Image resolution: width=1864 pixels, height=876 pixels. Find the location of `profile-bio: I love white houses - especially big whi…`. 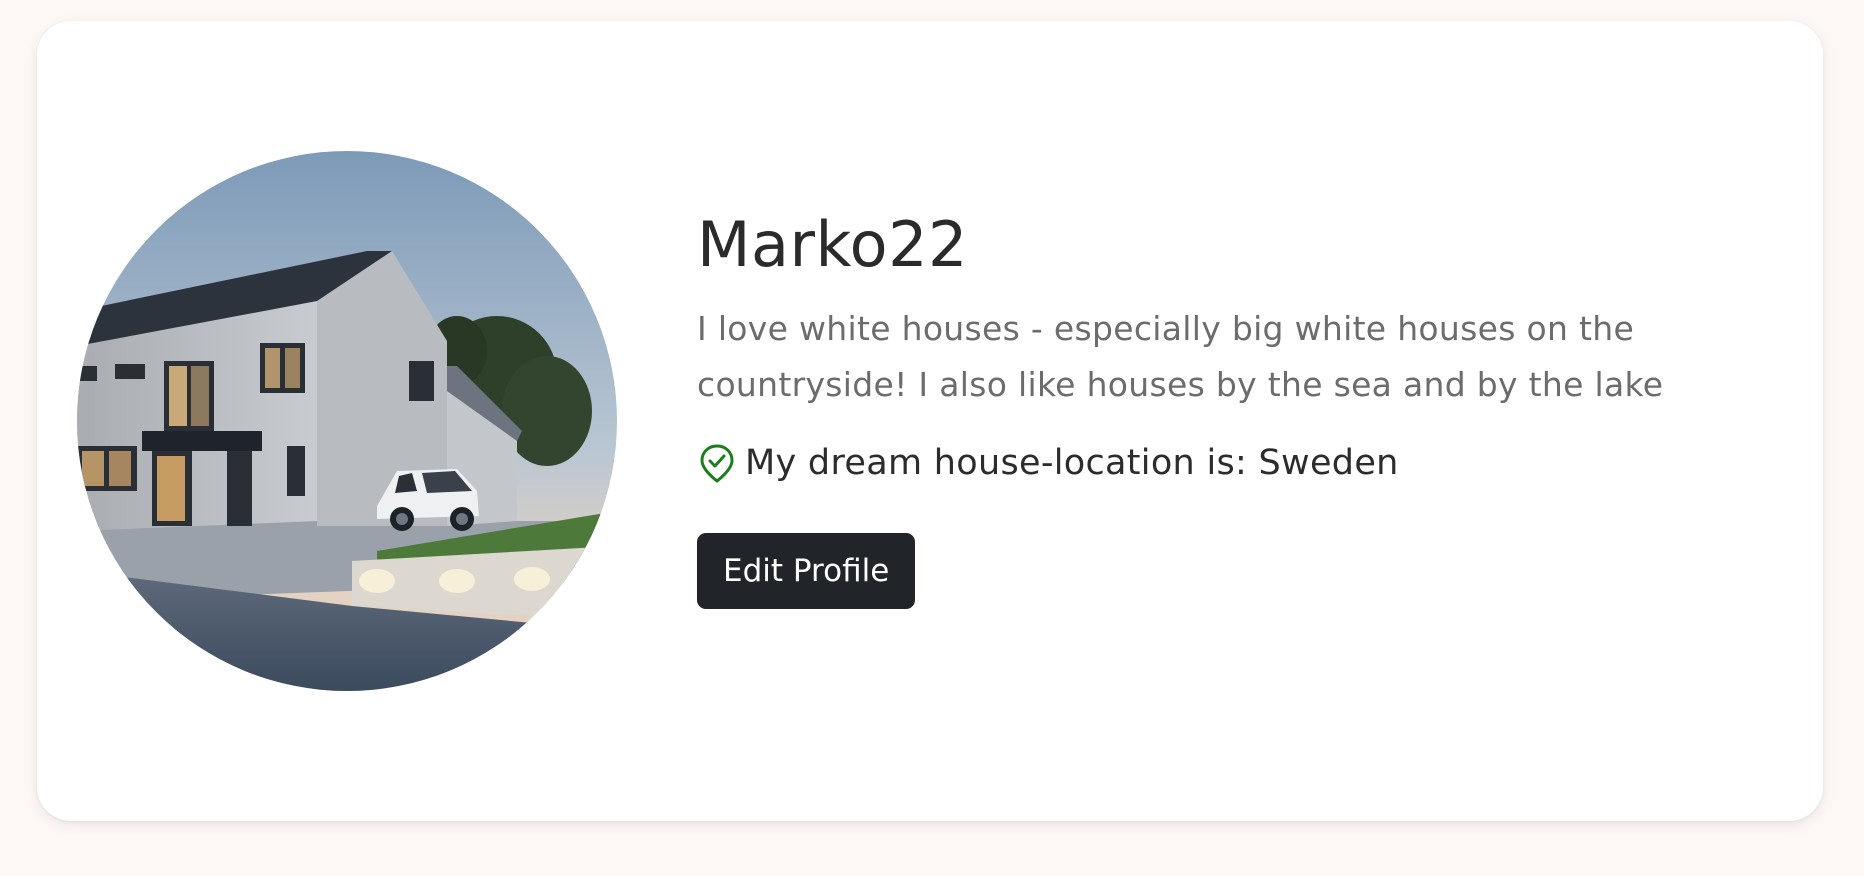

profile-bio: I love white houses - especially big whi… is located at coordinates (1180, 357).